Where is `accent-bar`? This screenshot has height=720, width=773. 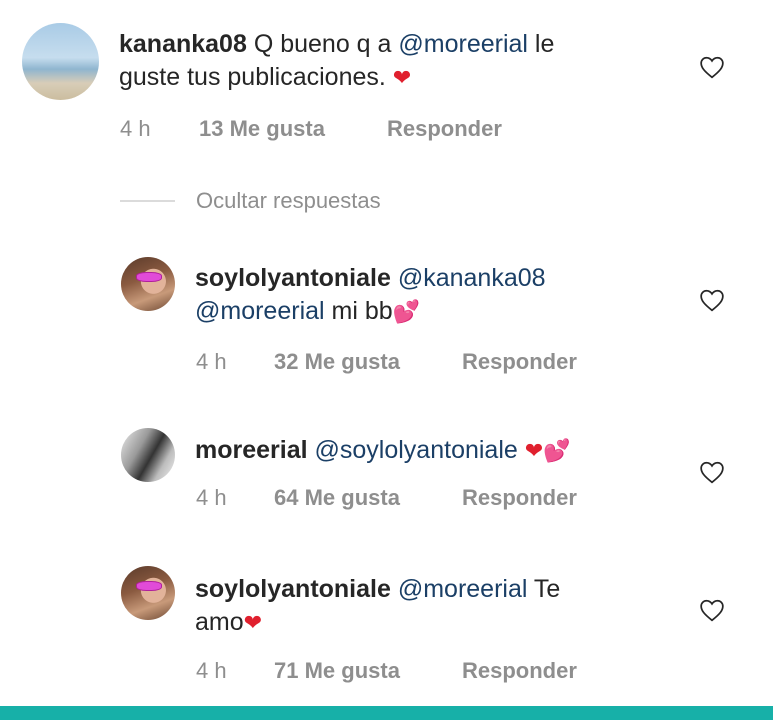 accent-bar is located at coordinates (386, 713).